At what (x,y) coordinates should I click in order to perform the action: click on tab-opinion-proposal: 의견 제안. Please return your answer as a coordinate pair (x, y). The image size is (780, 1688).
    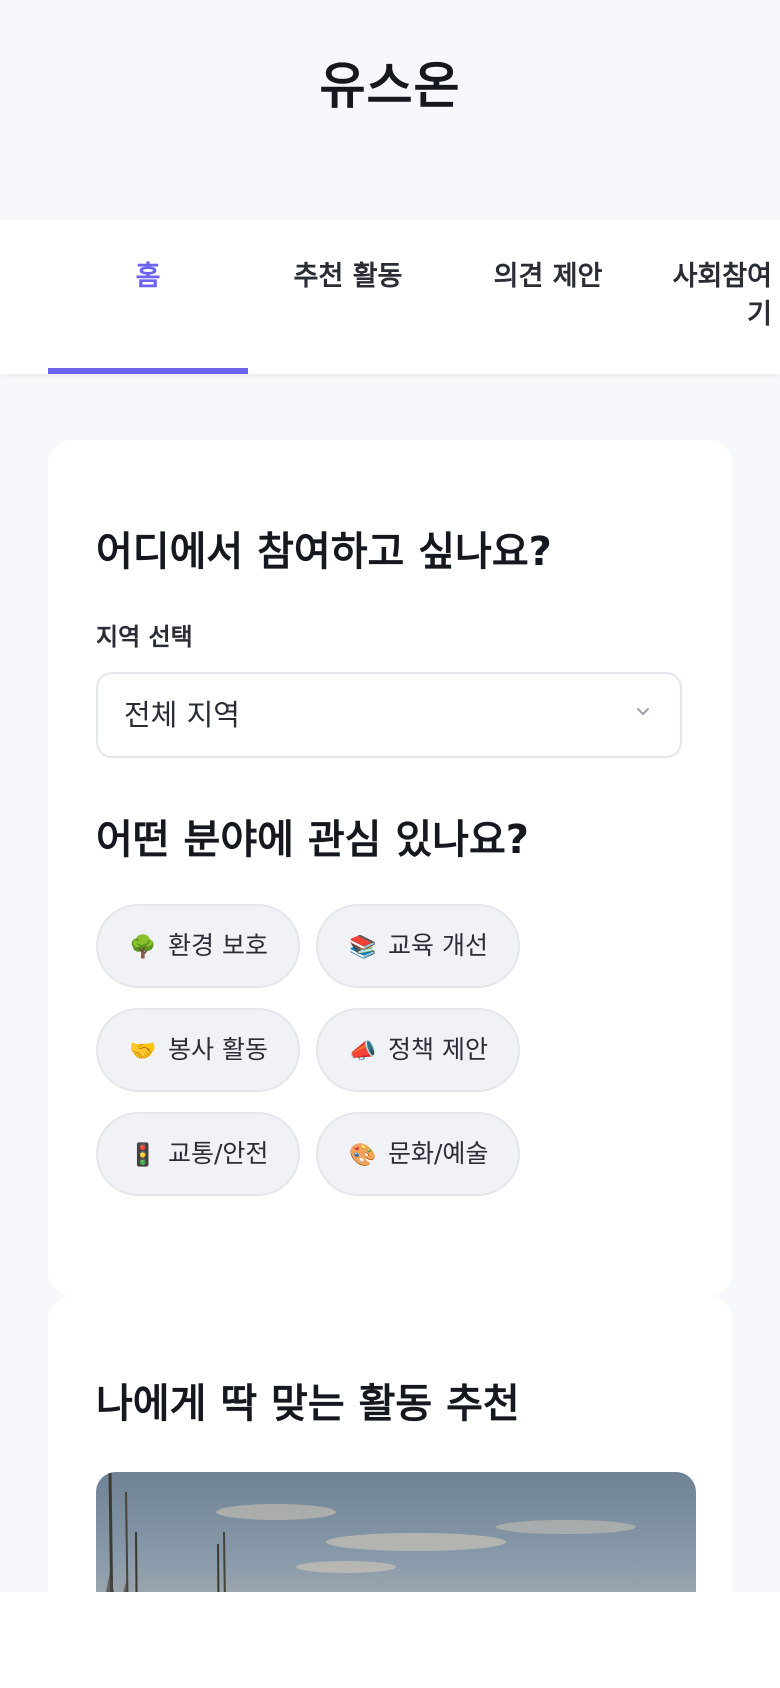
    Looking at the image, I should click on (548, 297).